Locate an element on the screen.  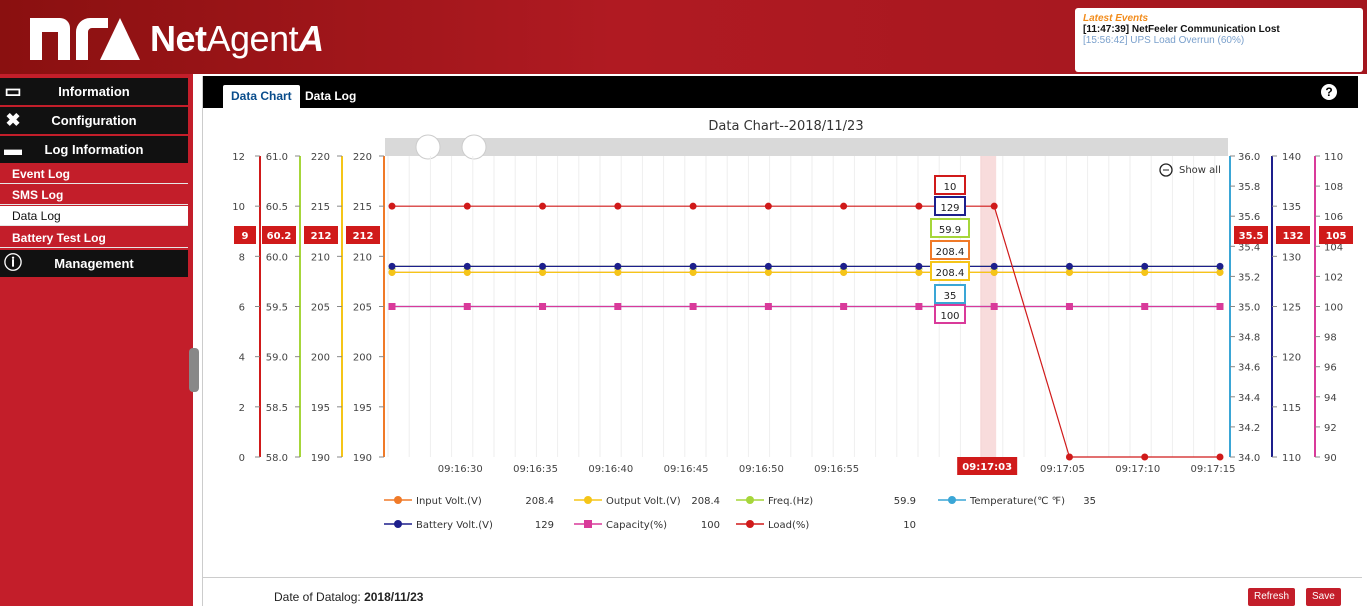
axis-tick-label: 195 is located at coordinates (362, 408).